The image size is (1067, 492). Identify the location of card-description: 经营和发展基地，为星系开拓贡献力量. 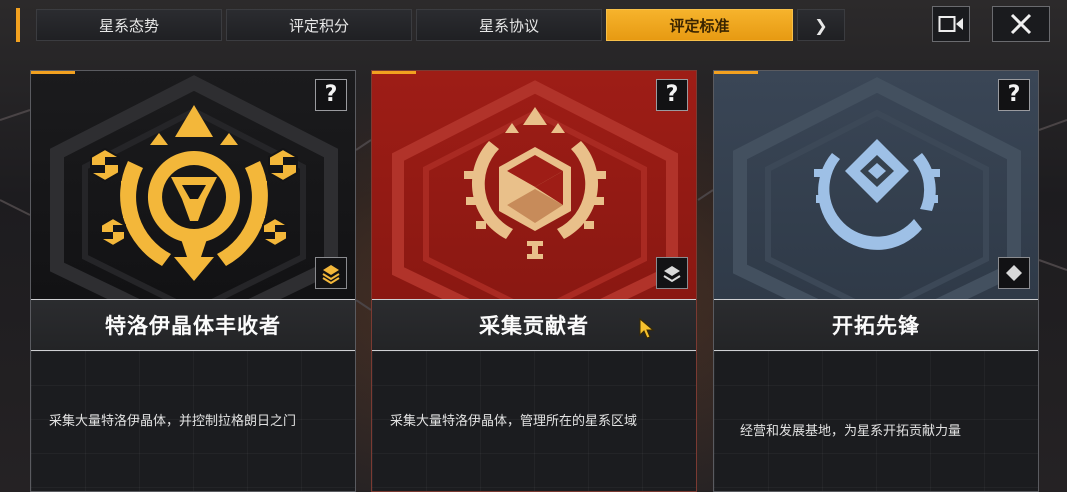
(851, 431).